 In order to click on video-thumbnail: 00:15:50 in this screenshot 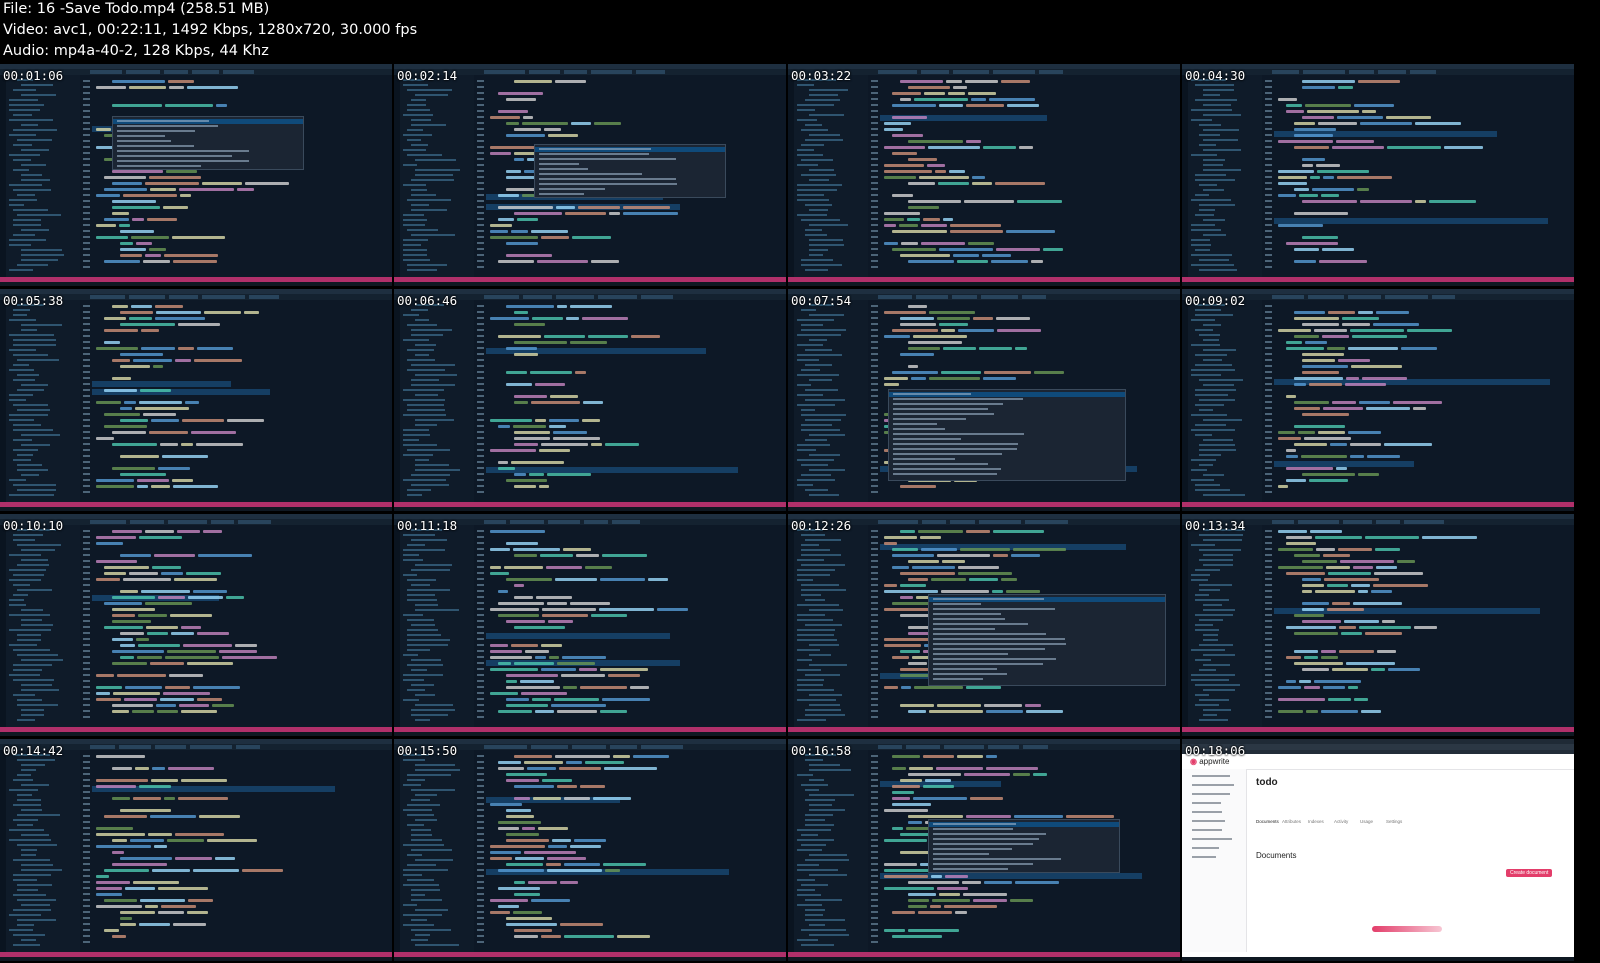, I will do `click(590, 850)`.